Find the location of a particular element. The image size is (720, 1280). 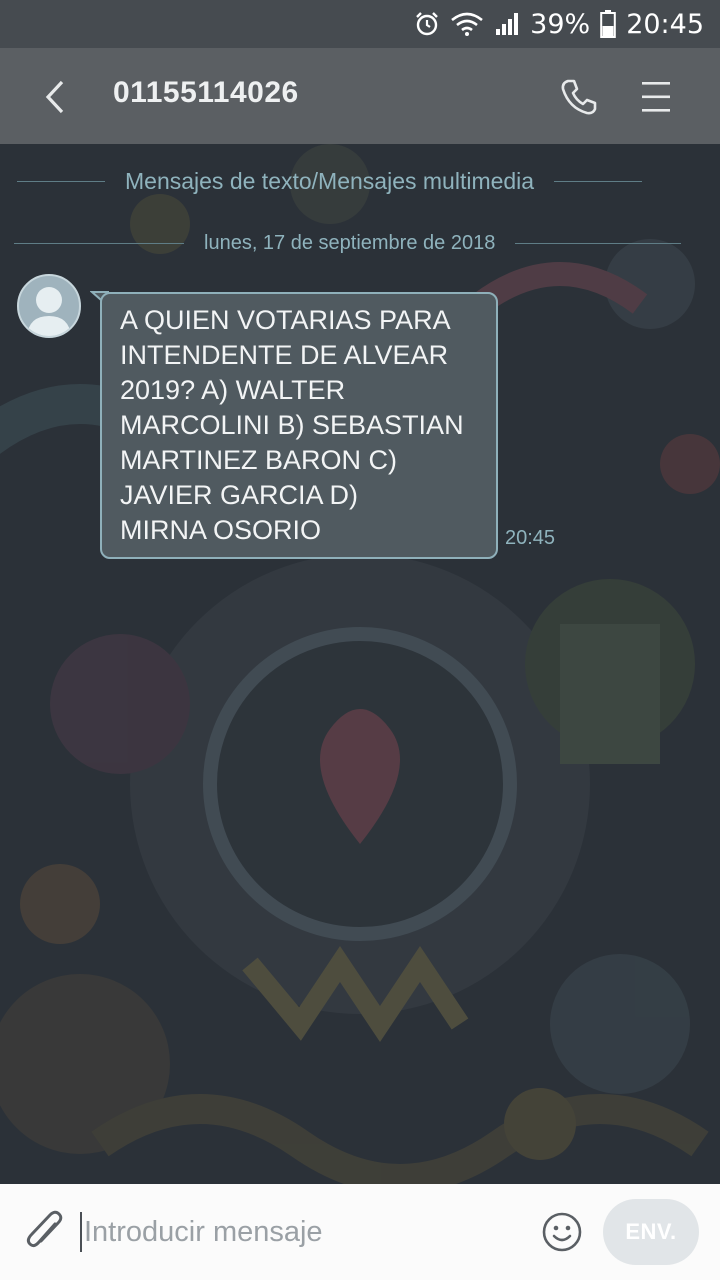

back-button is located at coordinates (55, 97).